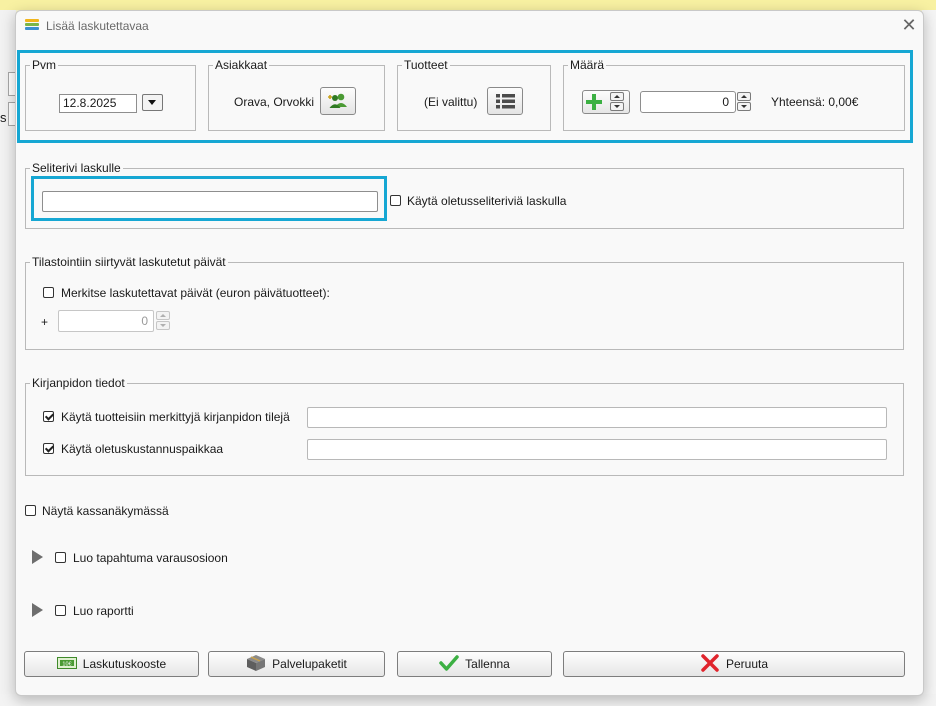 The width and height of the screenshot is (936, 706). I want to click on select-product-button, so click(505, 101).